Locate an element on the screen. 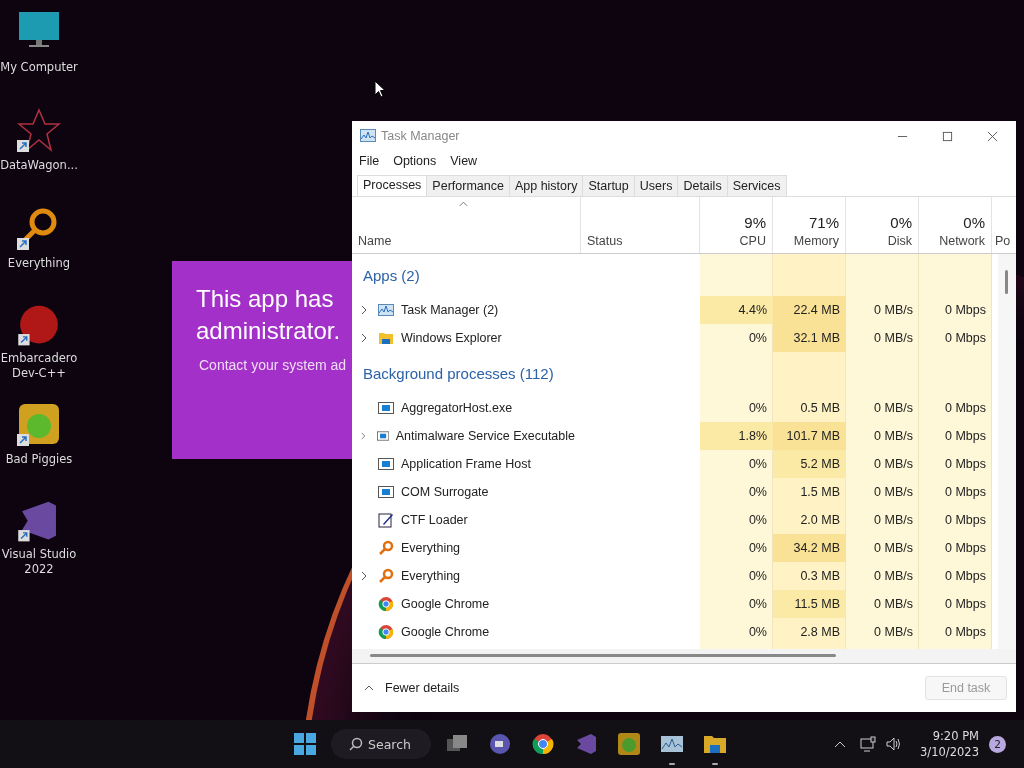 Image resolution: width=1024 pixels, height=768 pixels. tab: App history is located at coordinates (546, 185).